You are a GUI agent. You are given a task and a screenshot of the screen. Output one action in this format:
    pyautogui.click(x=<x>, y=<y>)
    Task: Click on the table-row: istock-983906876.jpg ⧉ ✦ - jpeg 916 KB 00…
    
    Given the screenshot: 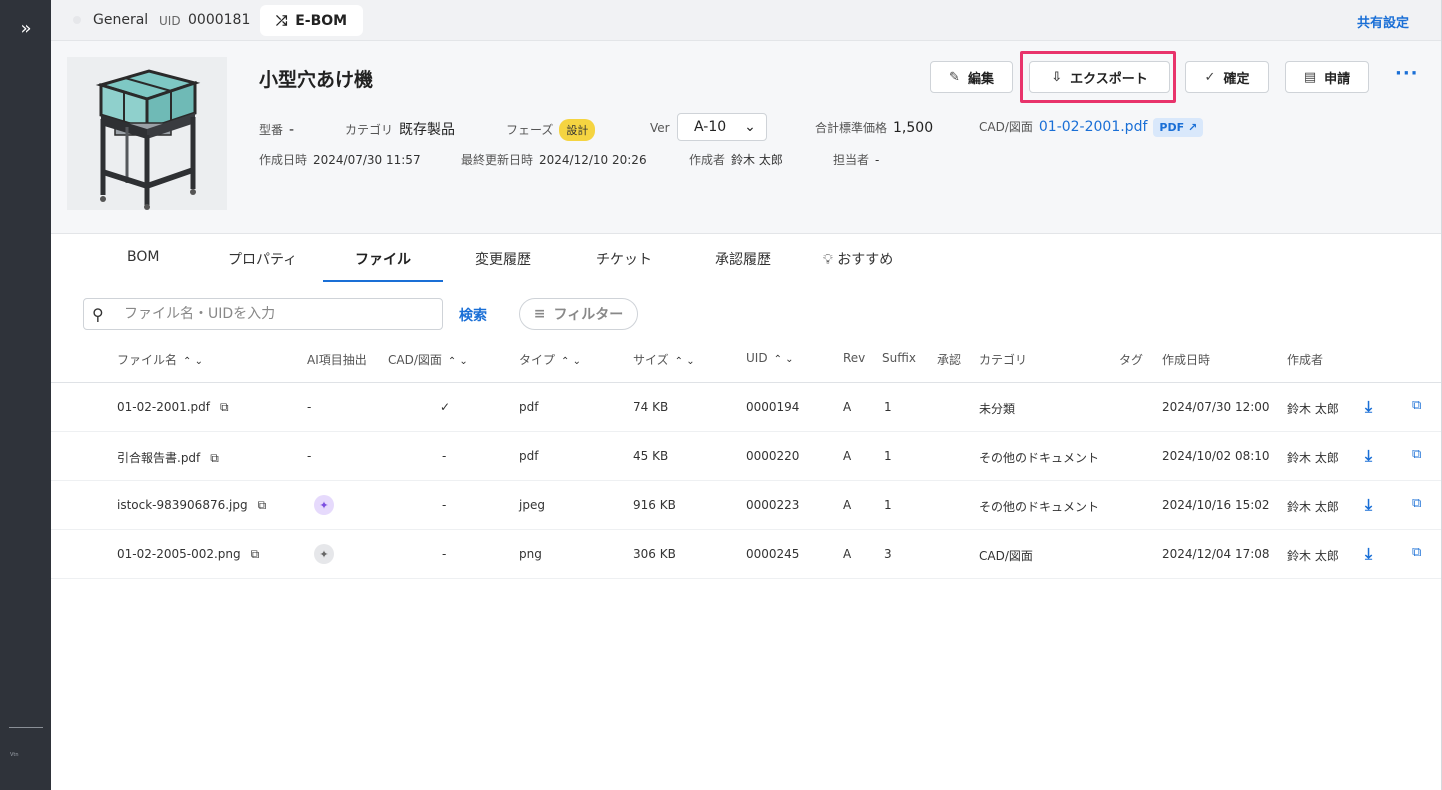 What is the action you would take?
    pyautogui.click(x=746, y=505)
    